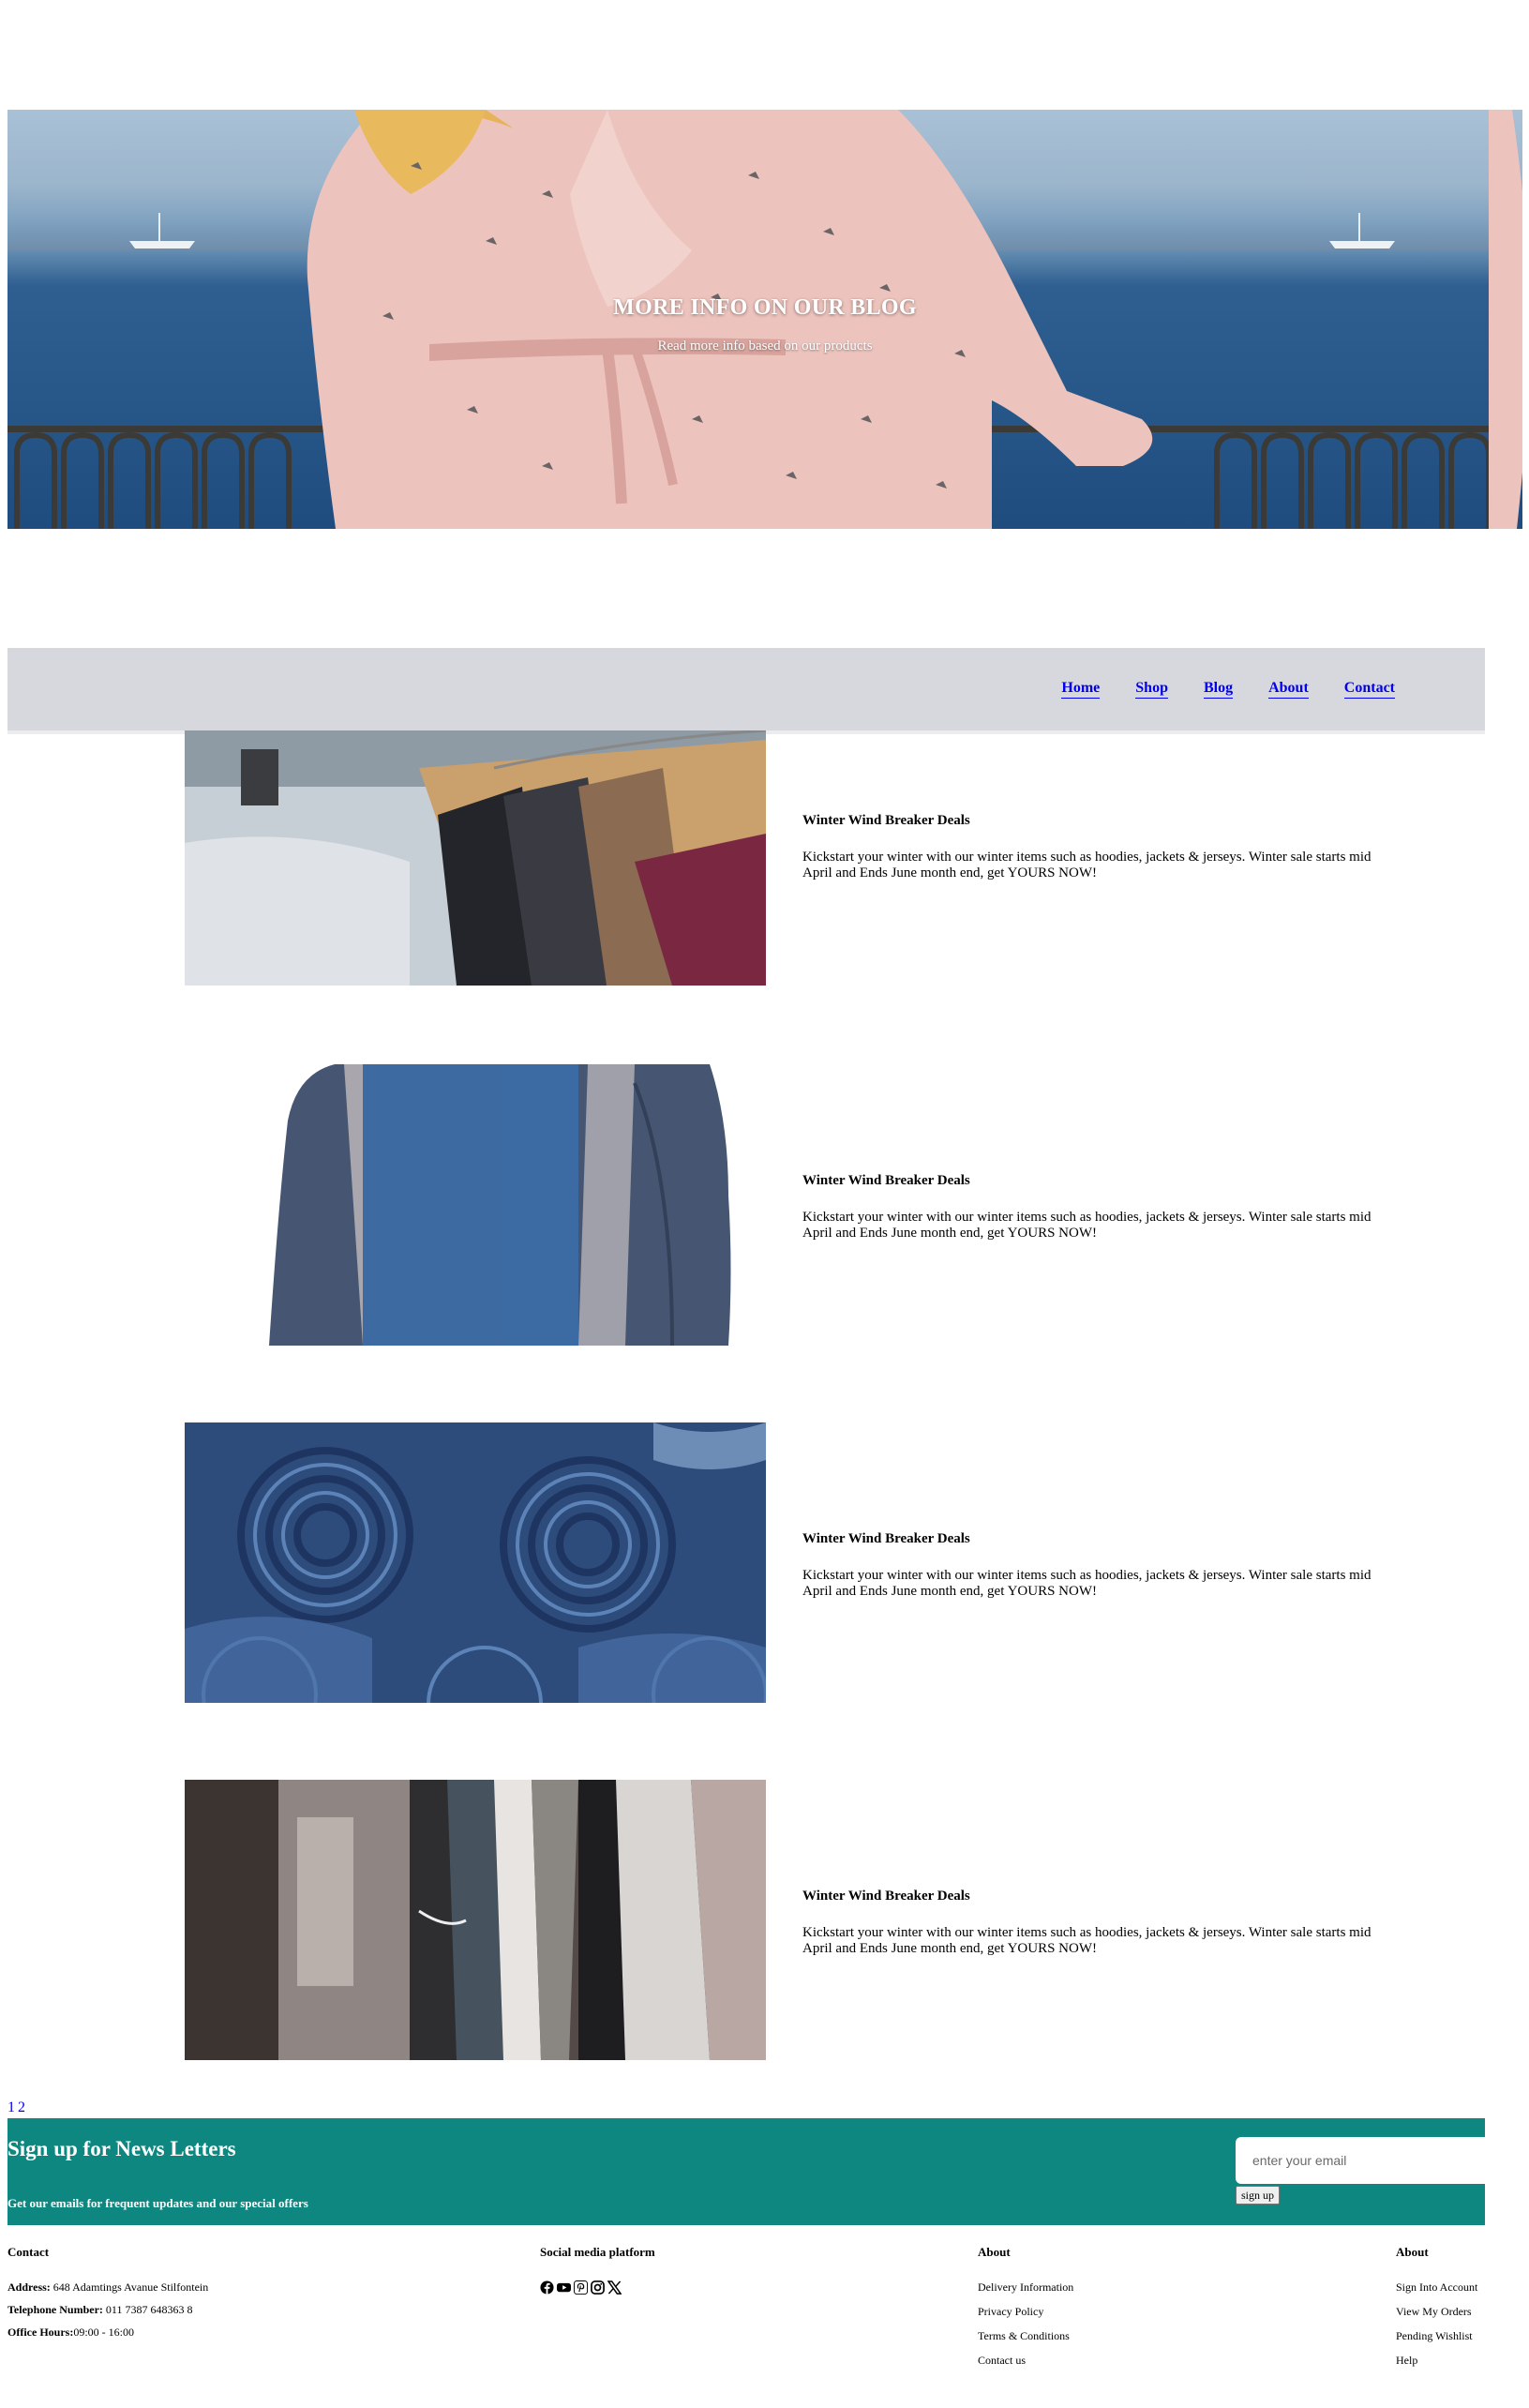 The image size is (1529, 2408). I want to click on rolled-denim-image, so click(476, 1562).